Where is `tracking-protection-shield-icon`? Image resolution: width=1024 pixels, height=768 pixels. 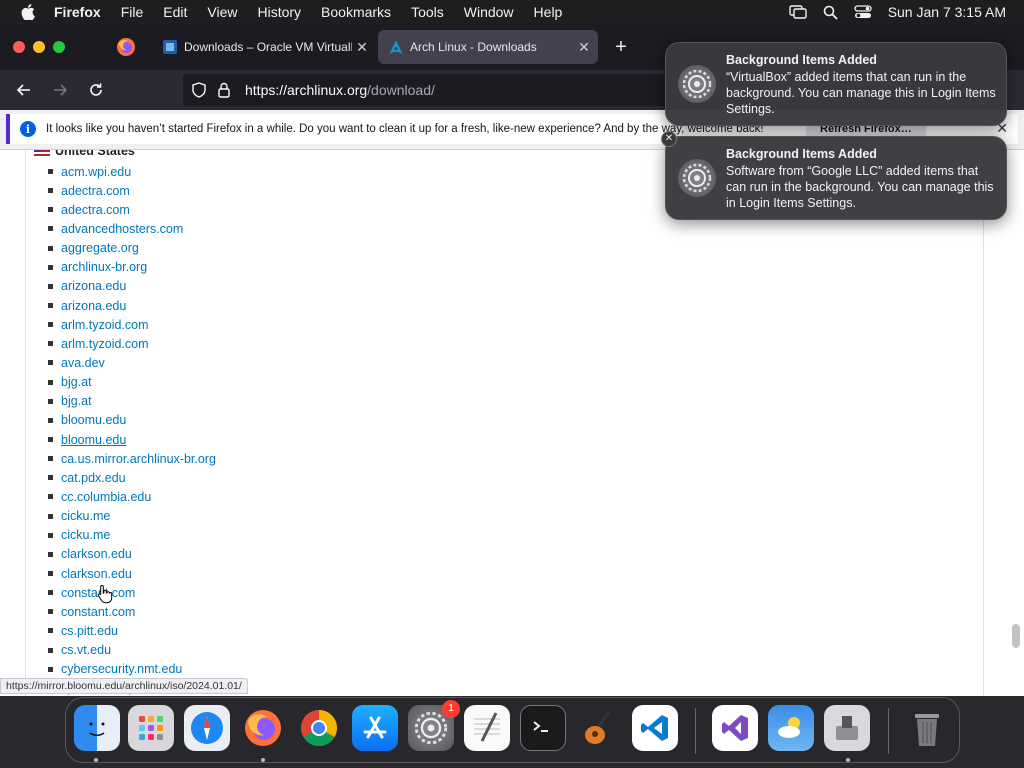
tracking-protection-shield-icon is located at coordinates (199, 90).